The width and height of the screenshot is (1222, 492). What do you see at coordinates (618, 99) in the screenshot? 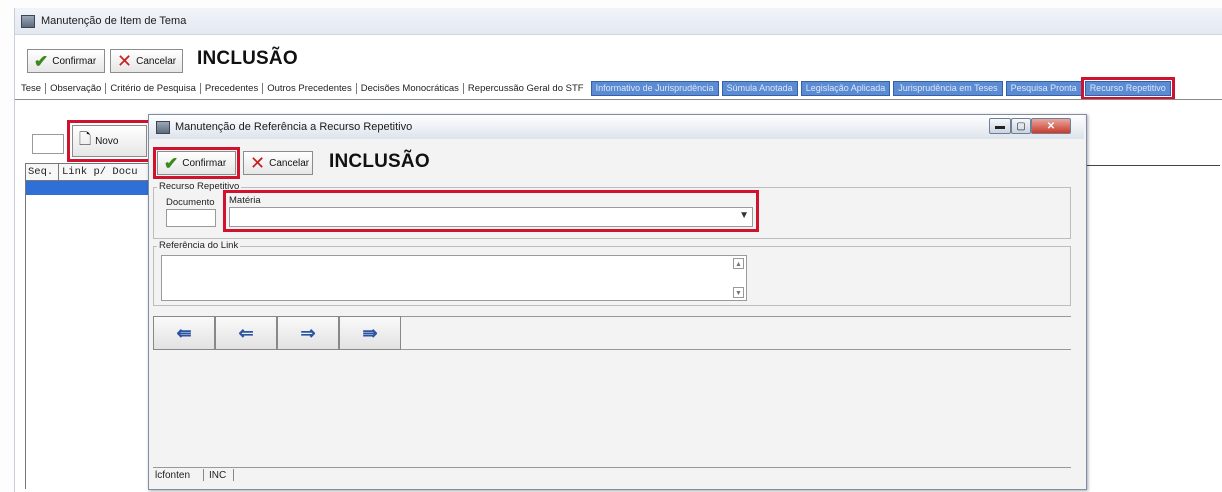
I see `tab-divider` at bounding box center [618, 99].